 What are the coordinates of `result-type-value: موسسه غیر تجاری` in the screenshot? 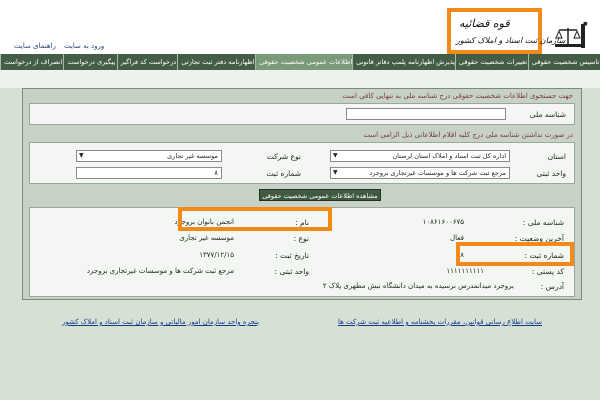 It's located at (206, 238).